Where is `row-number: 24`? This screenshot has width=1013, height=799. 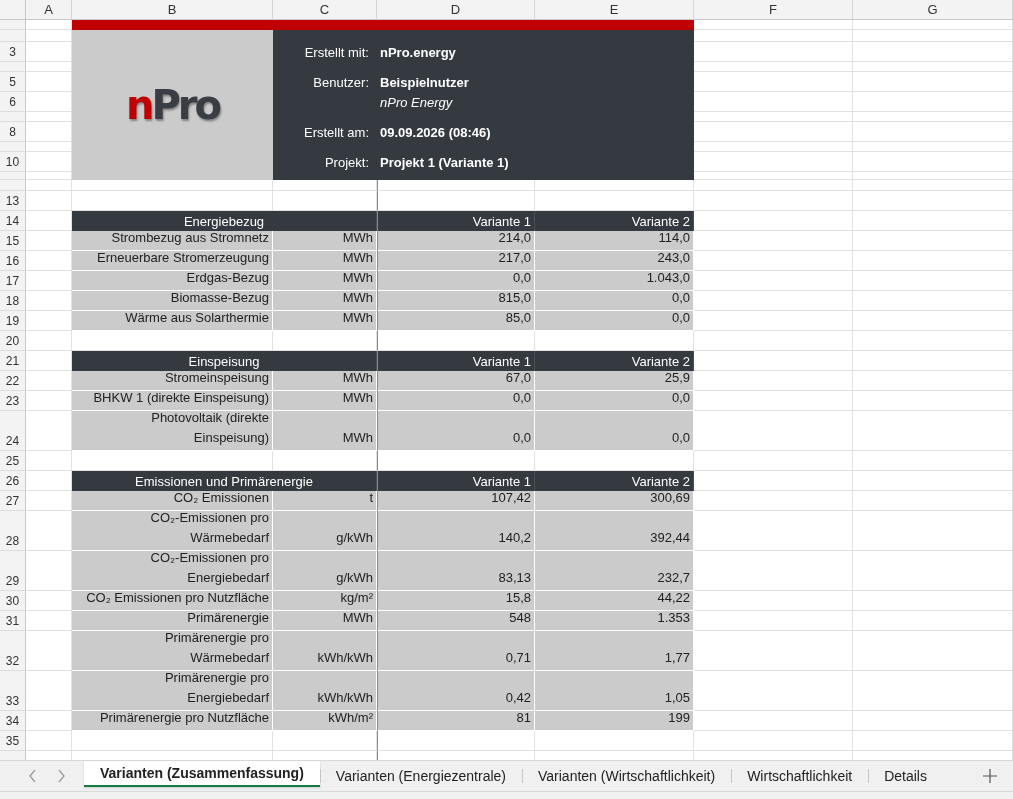
row-number: 24 is located at coordinates (13, 431).